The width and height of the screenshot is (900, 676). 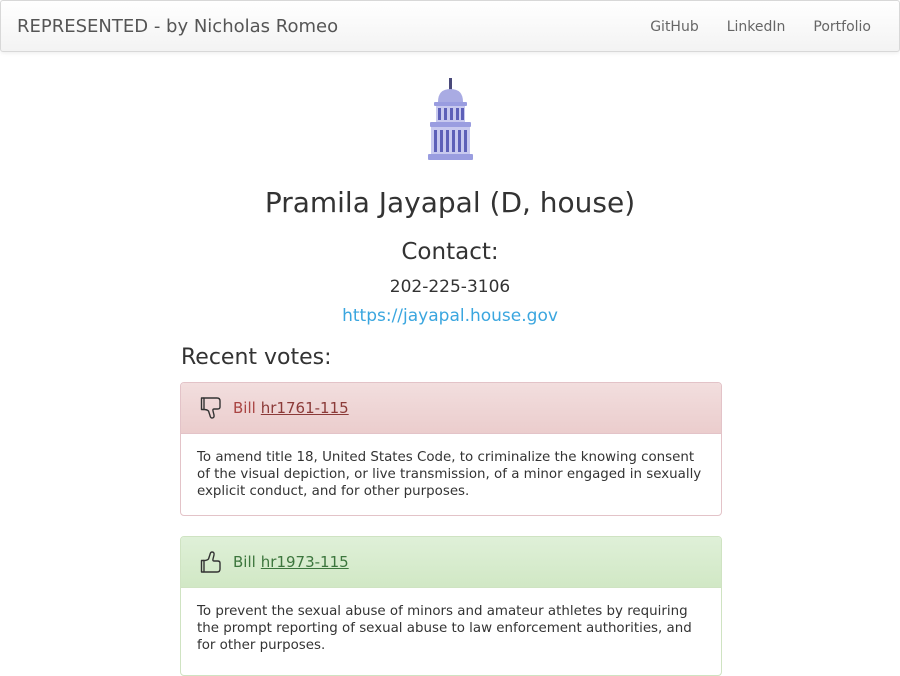 What do you see at coordinates (674, 27) in the screenshot?
I see `nav-link-github: GitHub` at bounding box center [674, 27].